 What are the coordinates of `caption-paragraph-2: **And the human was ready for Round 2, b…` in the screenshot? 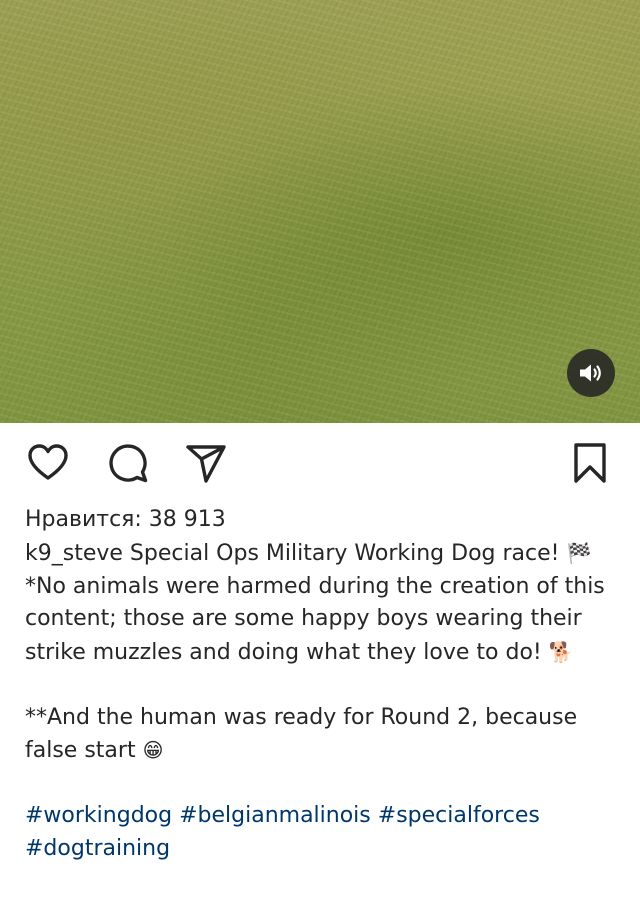 It's located at (301, 734).